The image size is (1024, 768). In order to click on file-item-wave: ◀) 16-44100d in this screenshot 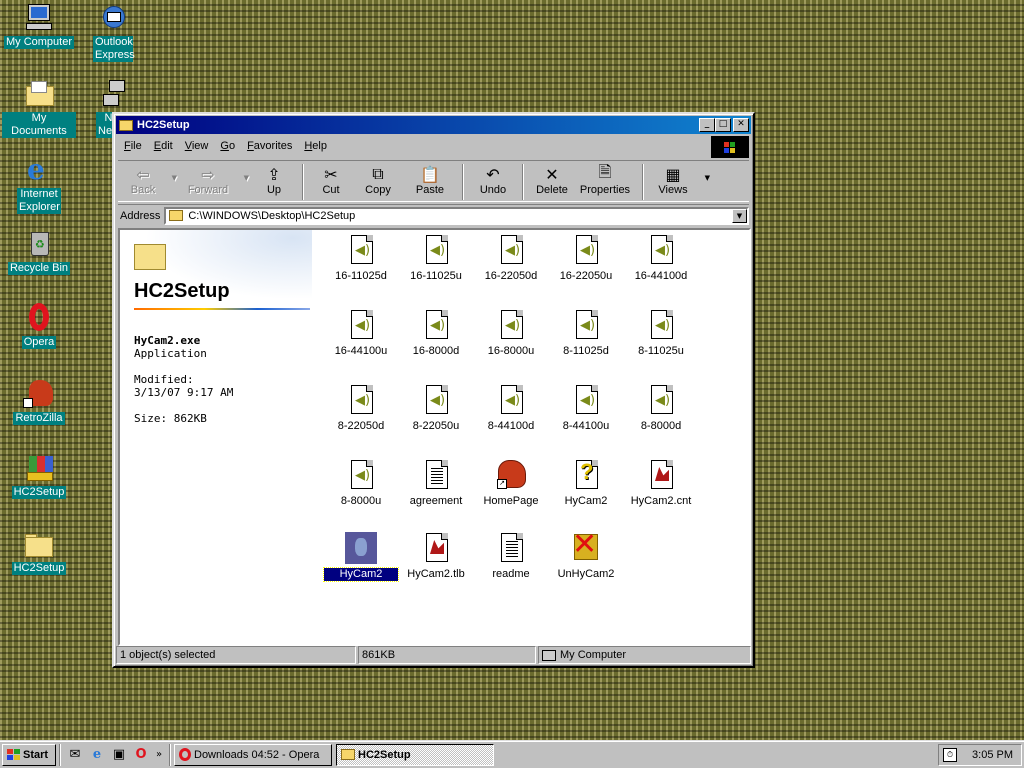, I will do `click(661, 258)`.